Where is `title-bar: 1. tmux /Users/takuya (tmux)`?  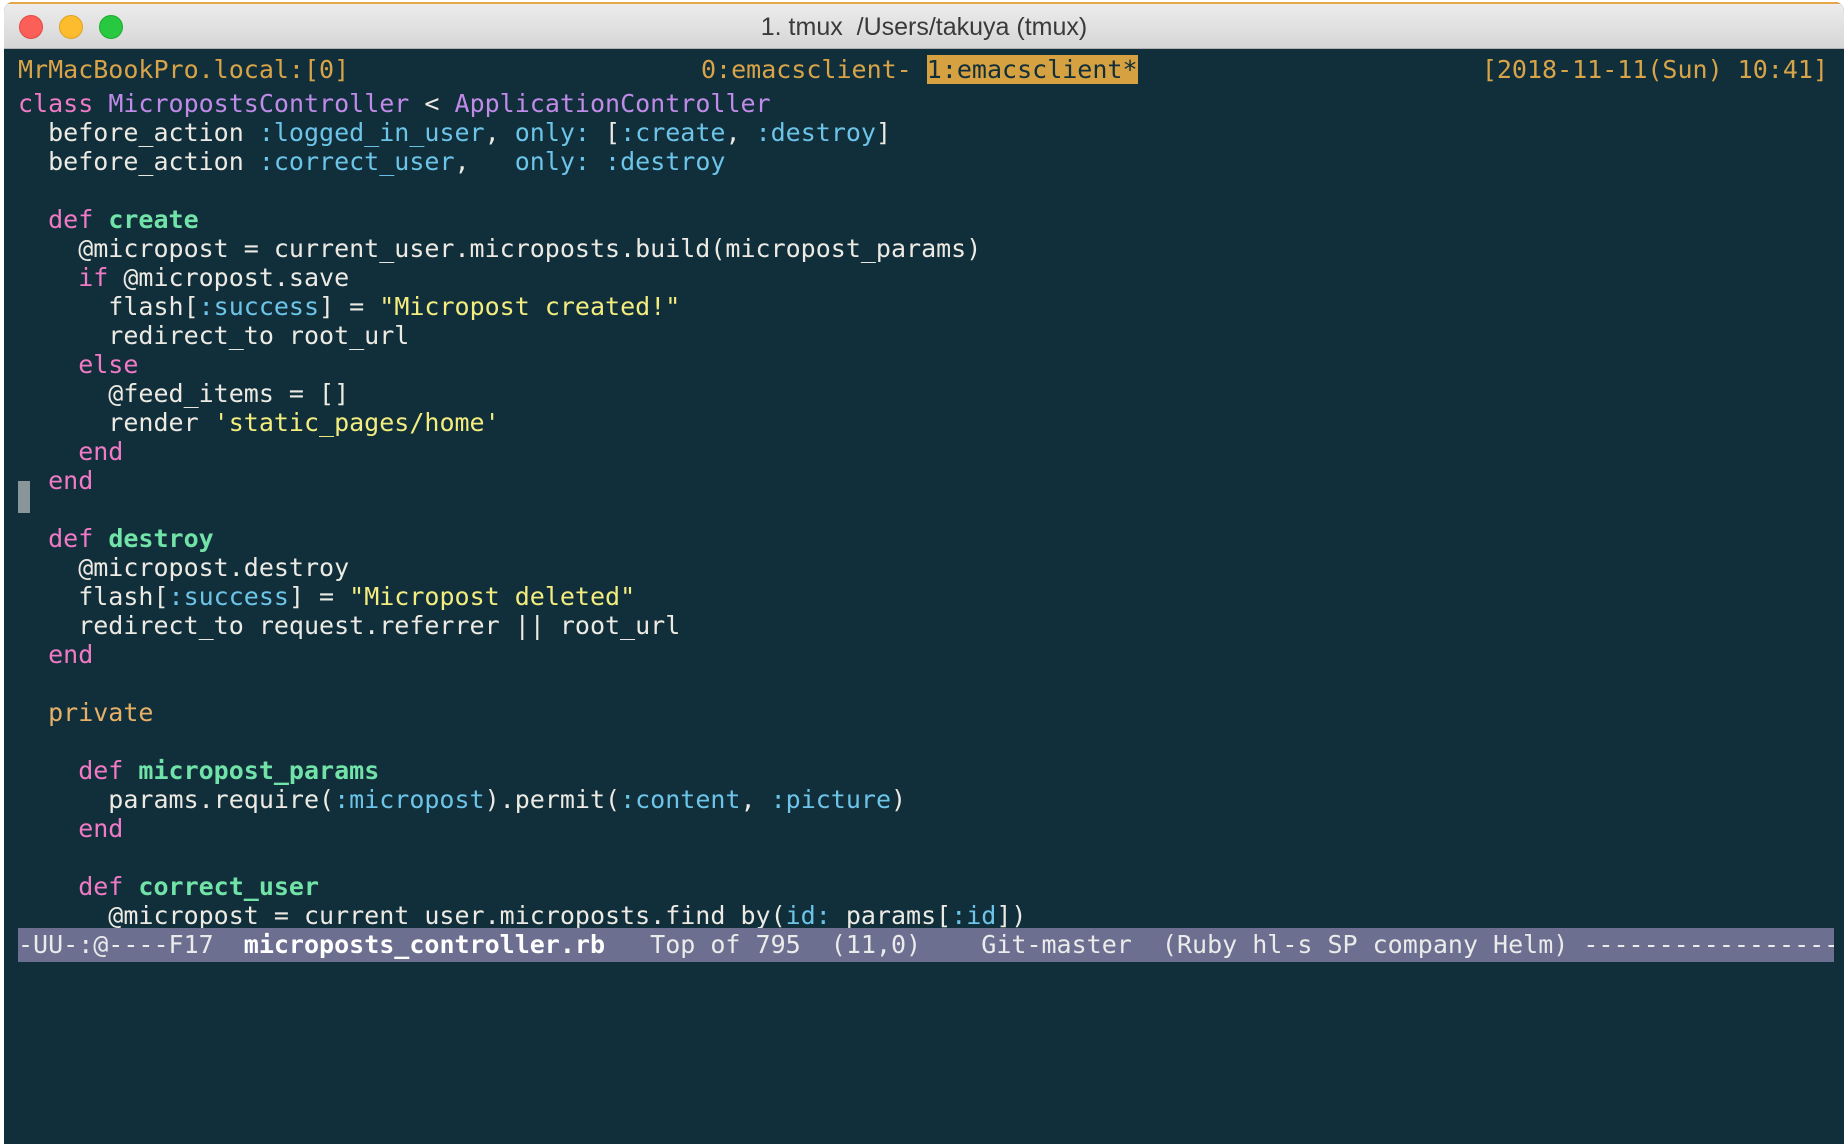 title-bar: 1. tmux /Users/takuya (tmux) is located at coordinates (924, 25).